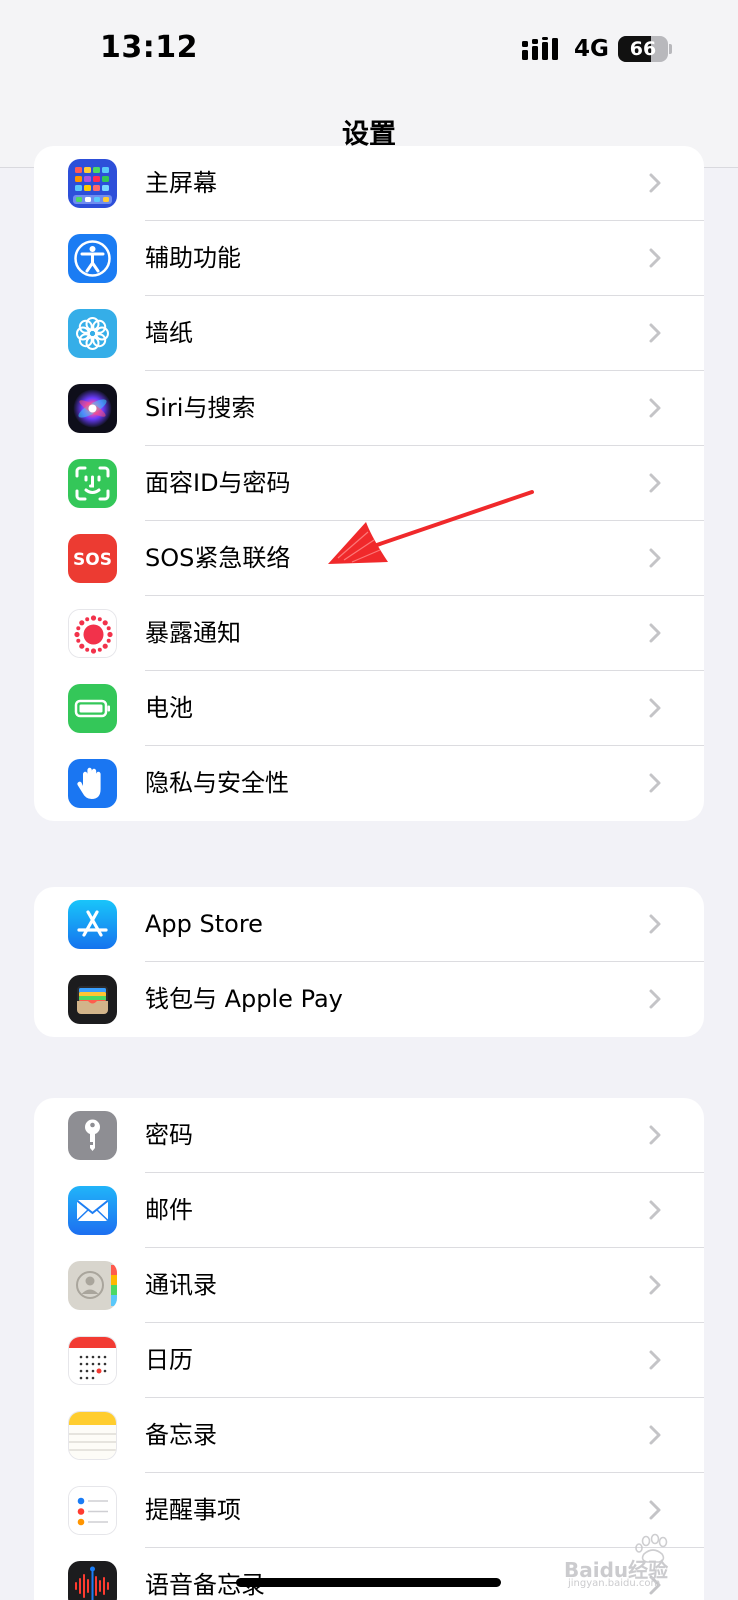  Describe the element at coordinates (369, 183) in the screenshot. I see `settings-row-home-screen: 主屏幕` at that location.